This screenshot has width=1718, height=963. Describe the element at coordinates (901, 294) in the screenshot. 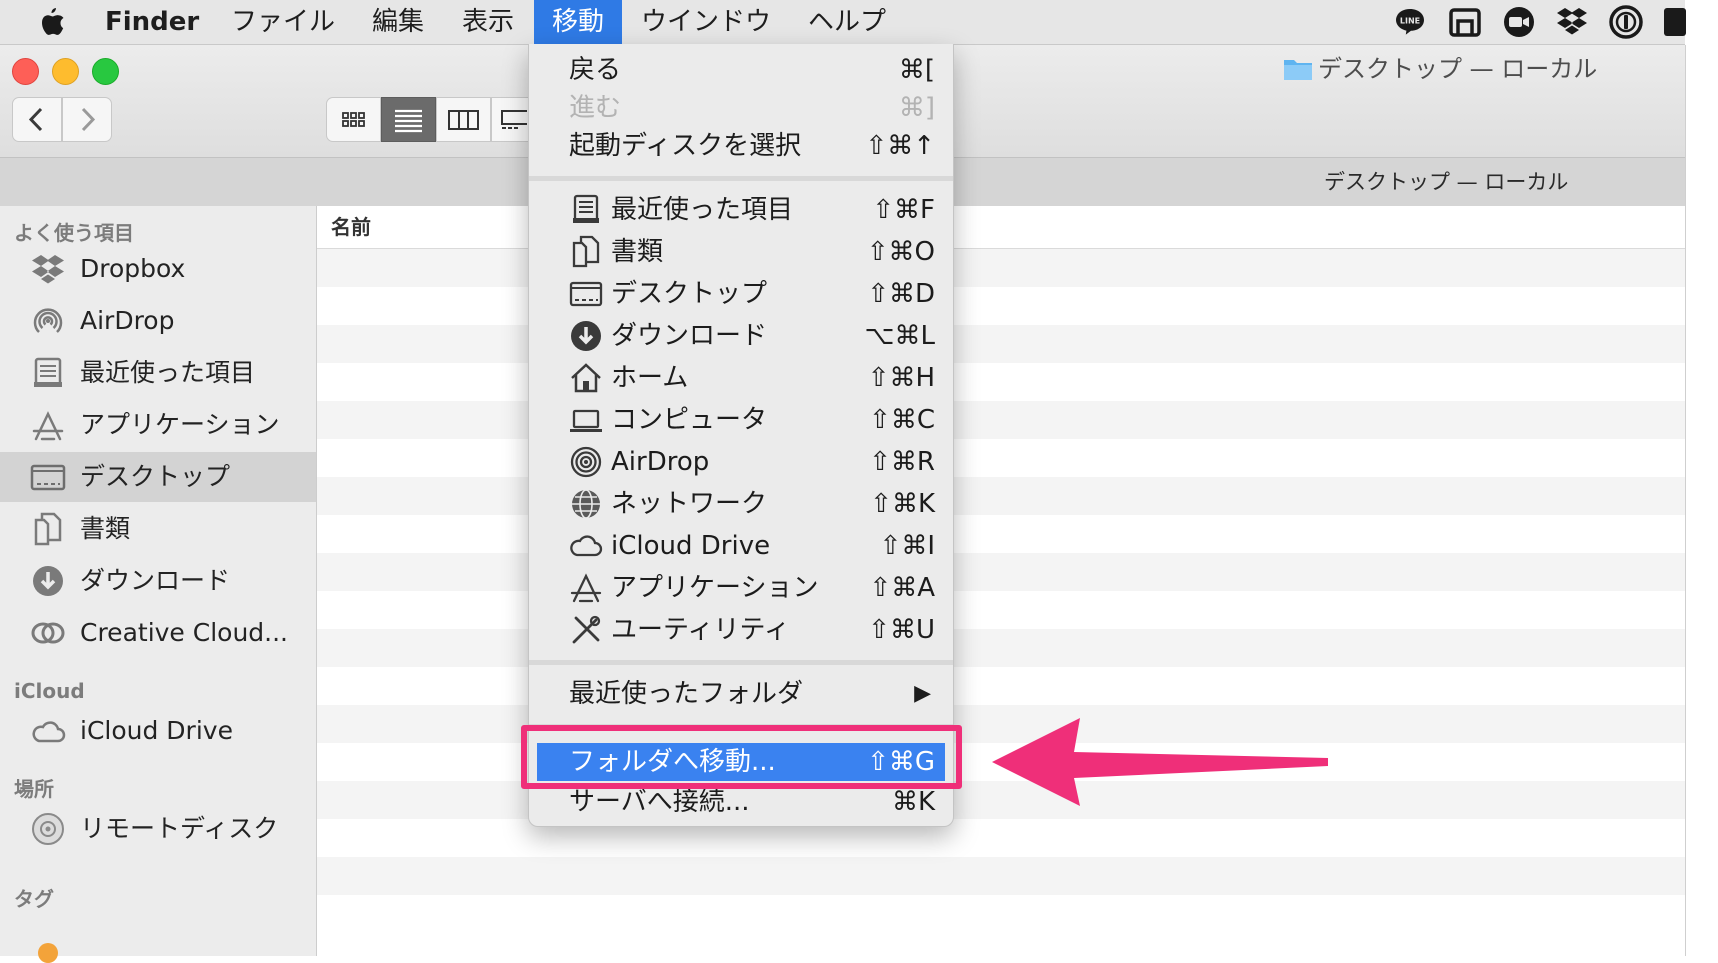

I see `menu-item-shortcut: ⇧⌘D` at that location.